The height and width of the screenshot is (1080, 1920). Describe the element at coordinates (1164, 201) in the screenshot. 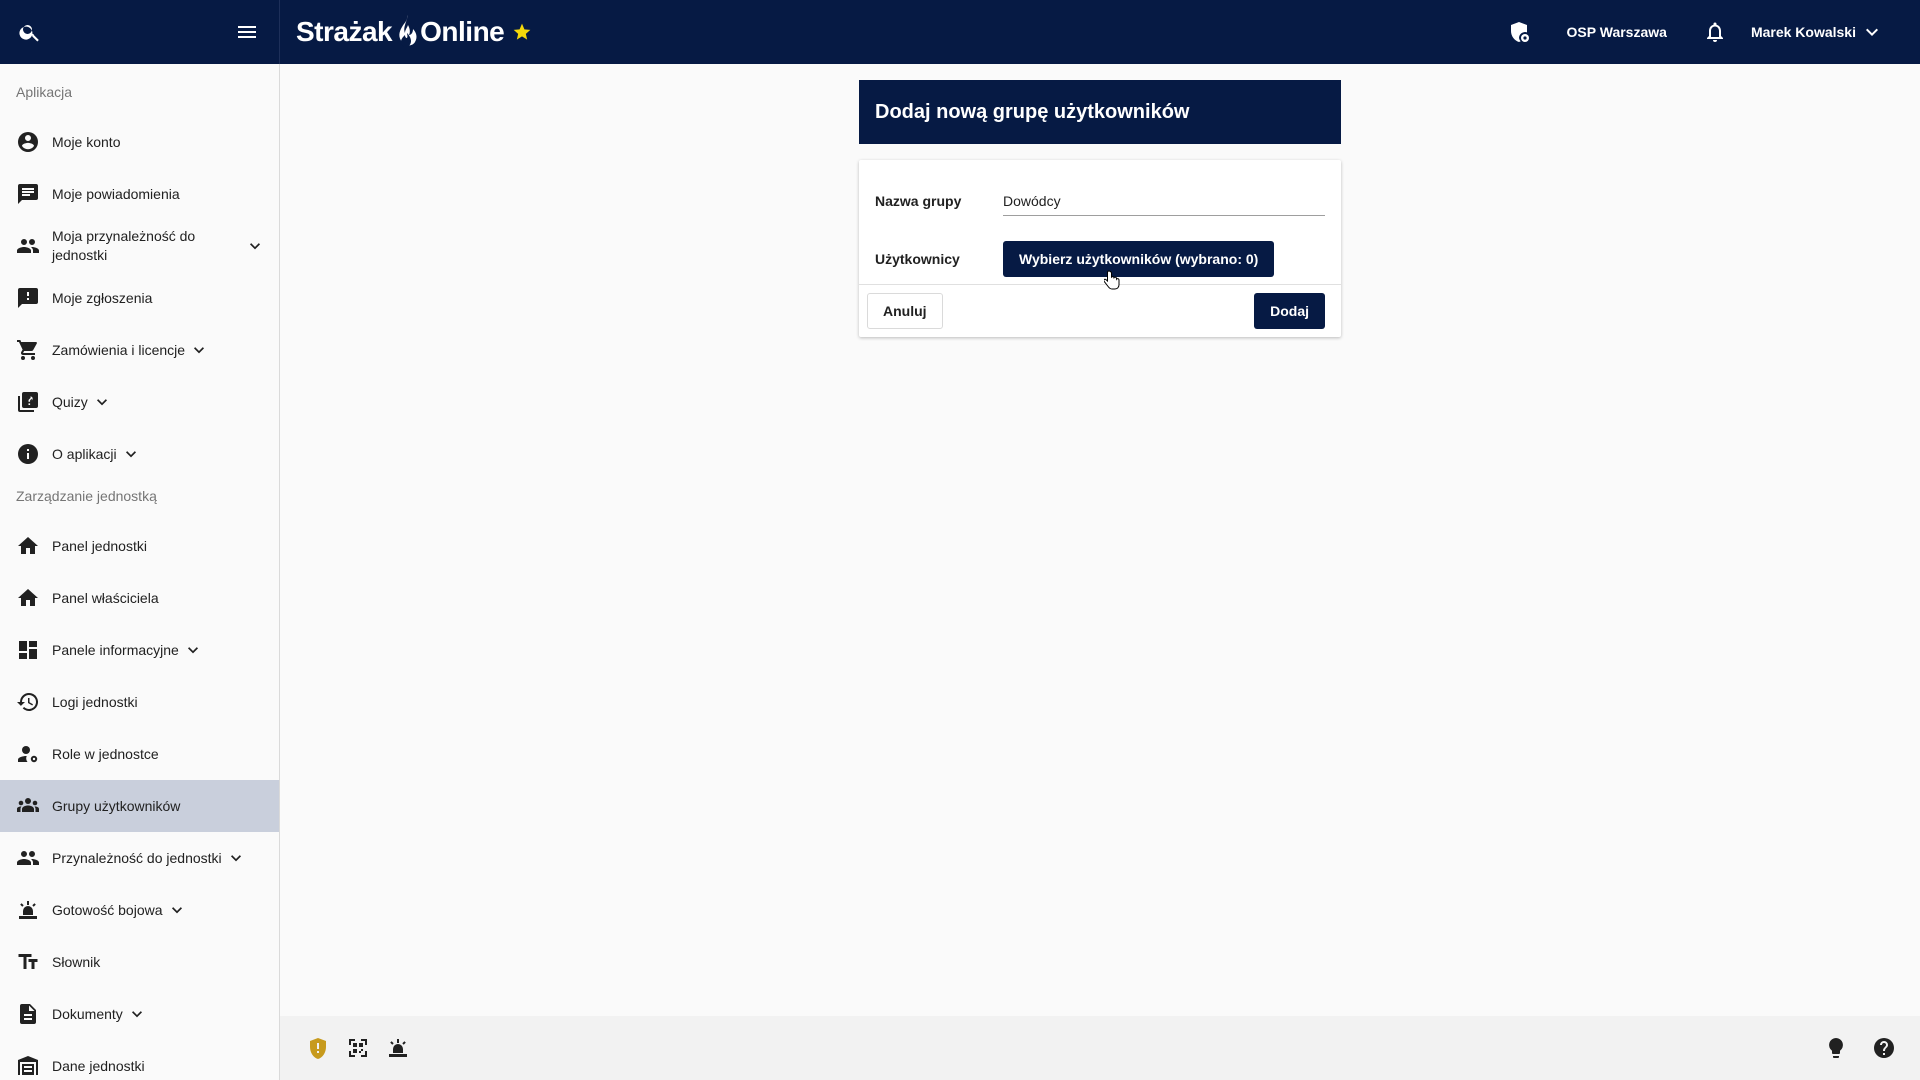

I see `group-name-input: Dowódcy` at that location.